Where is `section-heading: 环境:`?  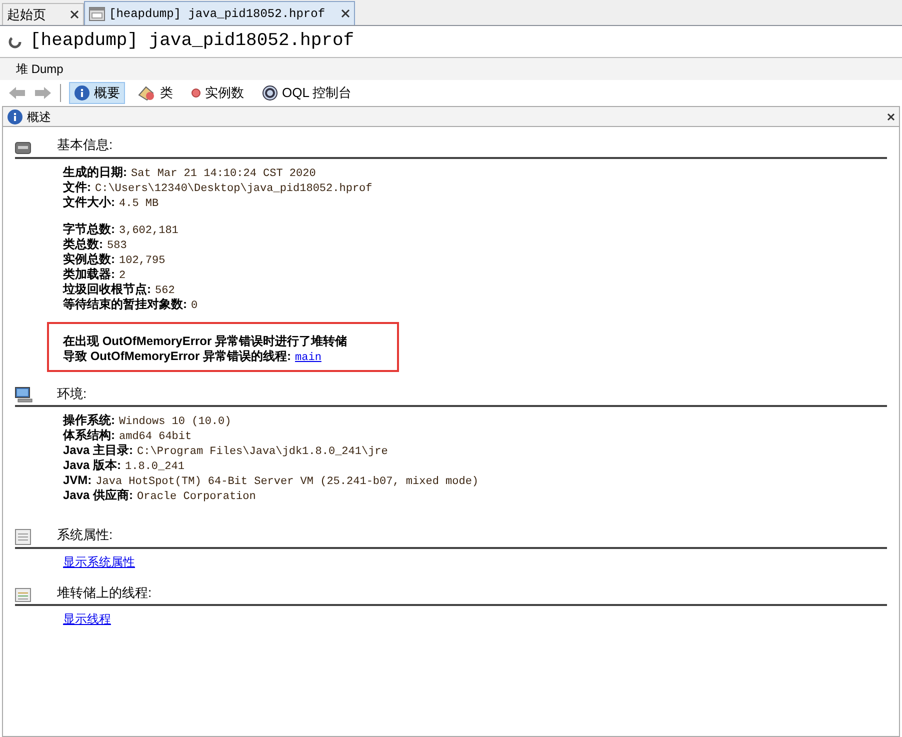
section-heading: 环境: is located at coordinates (72, 393).